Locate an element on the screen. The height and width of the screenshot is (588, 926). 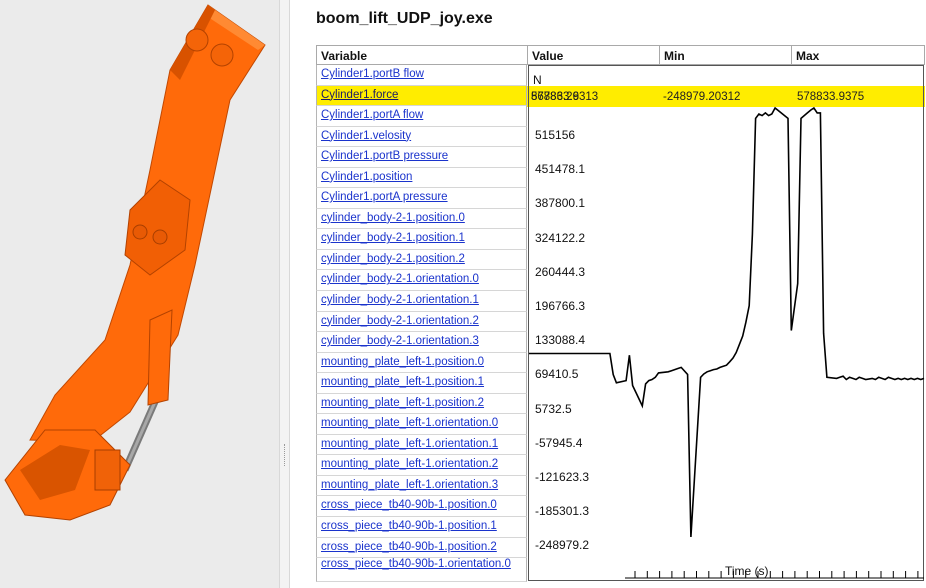
variable-link: Cylinder1.portB flow is located at coordinates (372, 74).